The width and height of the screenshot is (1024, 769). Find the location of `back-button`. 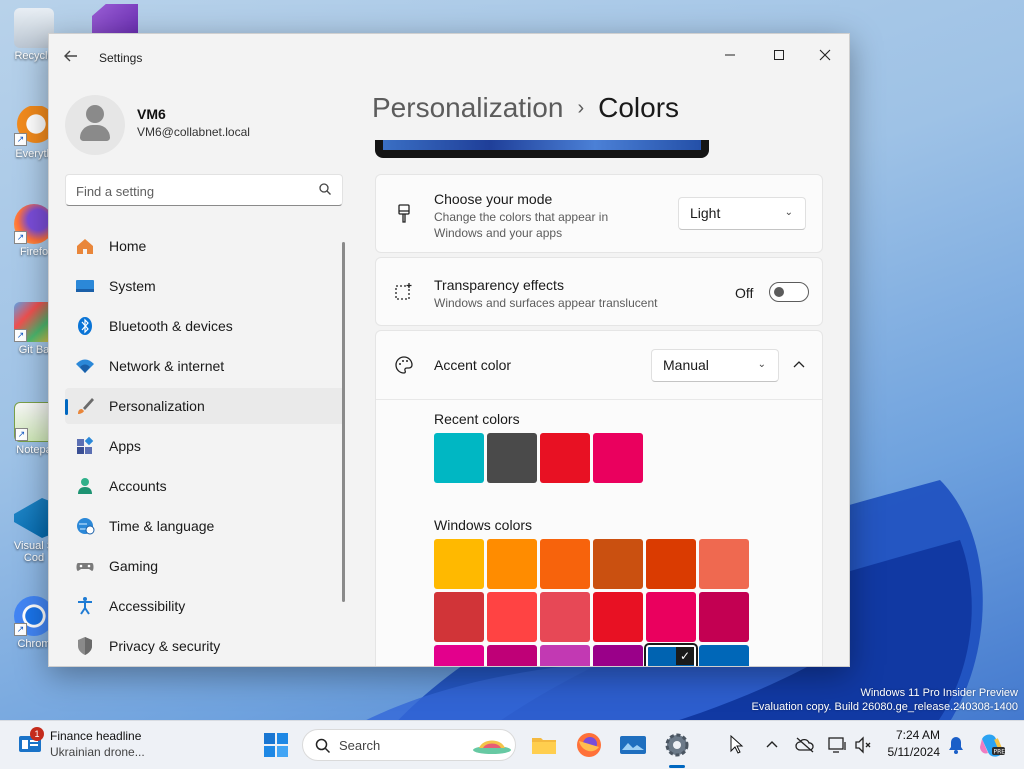

back-button is located at coordinates (71, 58).